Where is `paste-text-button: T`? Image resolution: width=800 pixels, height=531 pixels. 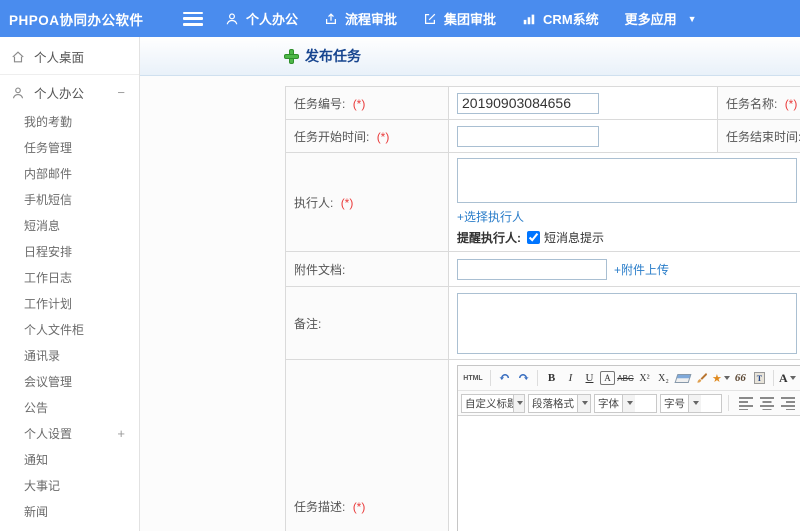 paste-text-button: T is located at coordinates (759, 378).